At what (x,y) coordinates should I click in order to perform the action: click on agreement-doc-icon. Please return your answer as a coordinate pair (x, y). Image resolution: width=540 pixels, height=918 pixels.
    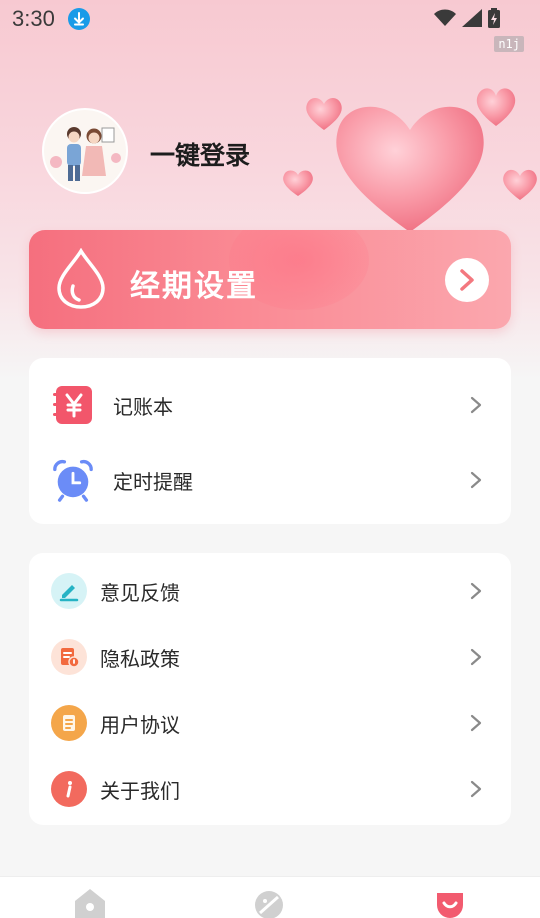
    Looking at the image, I should click on (69, 723).